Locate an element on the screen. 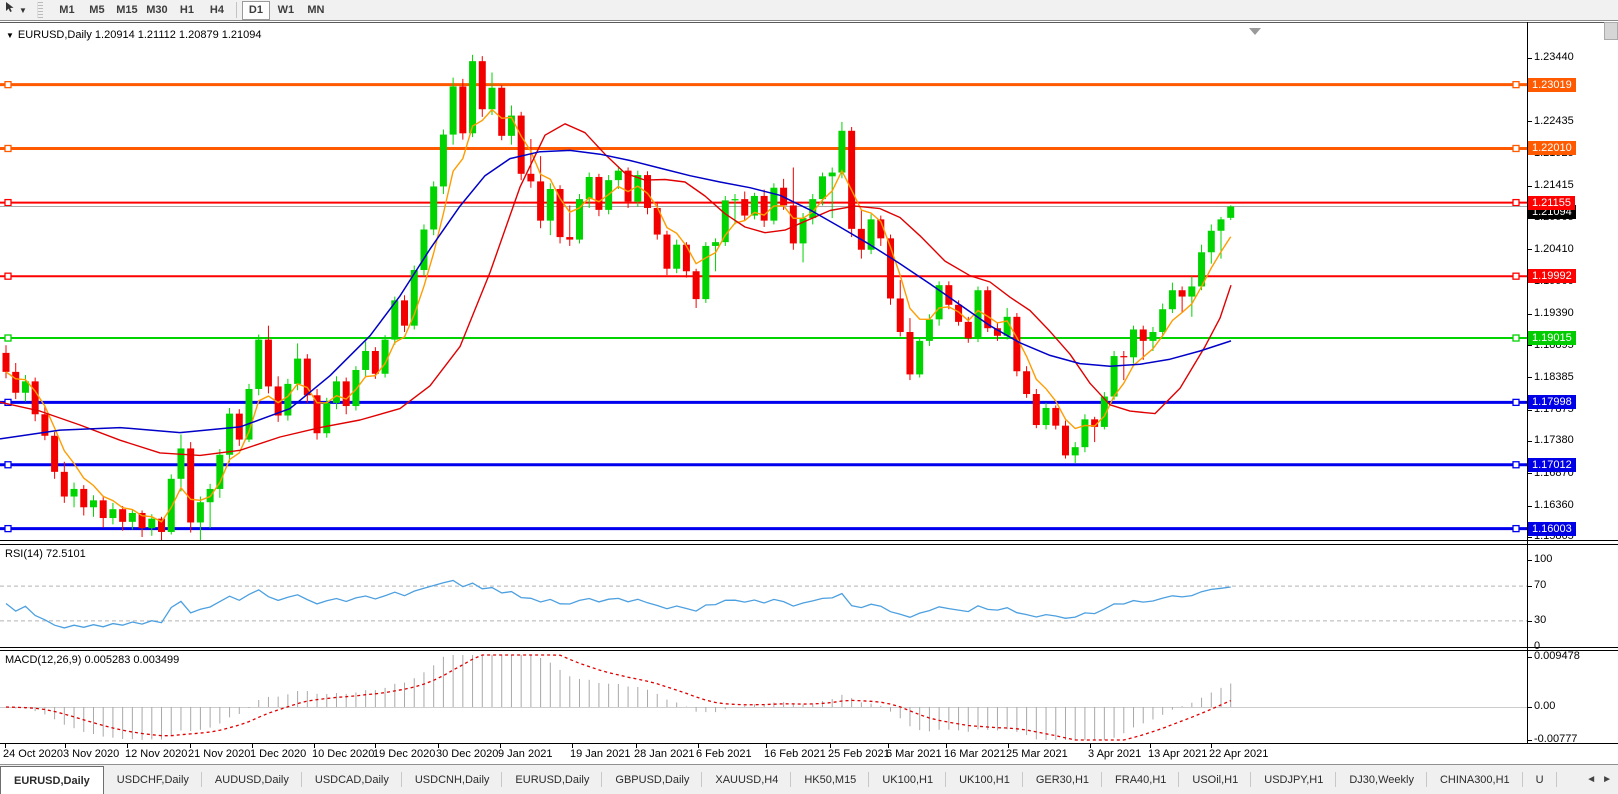 The height and width of the screenshot is (794, 1618). rsi-tick-label: 70 is located at coordinates (1540, 585).